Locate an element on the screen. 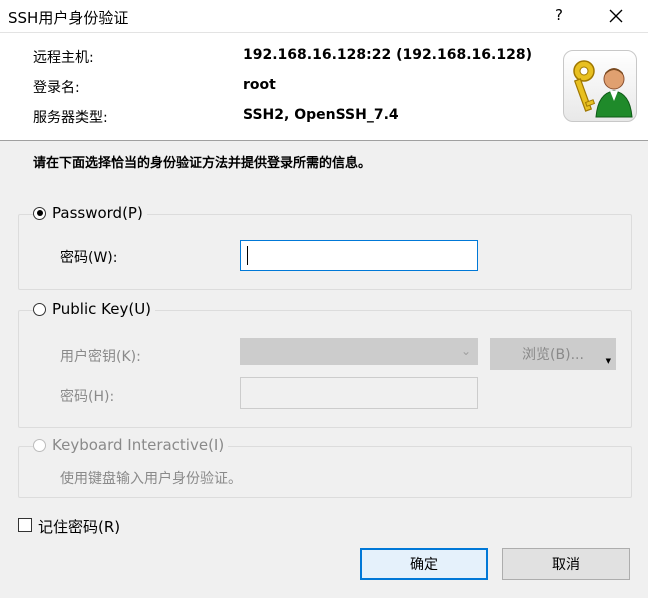 Image resolution: width=648 pixels, height=598 pixels. server-type-value: SSH2, OpenSSH_7.4 is located at coordinates (321, 115).